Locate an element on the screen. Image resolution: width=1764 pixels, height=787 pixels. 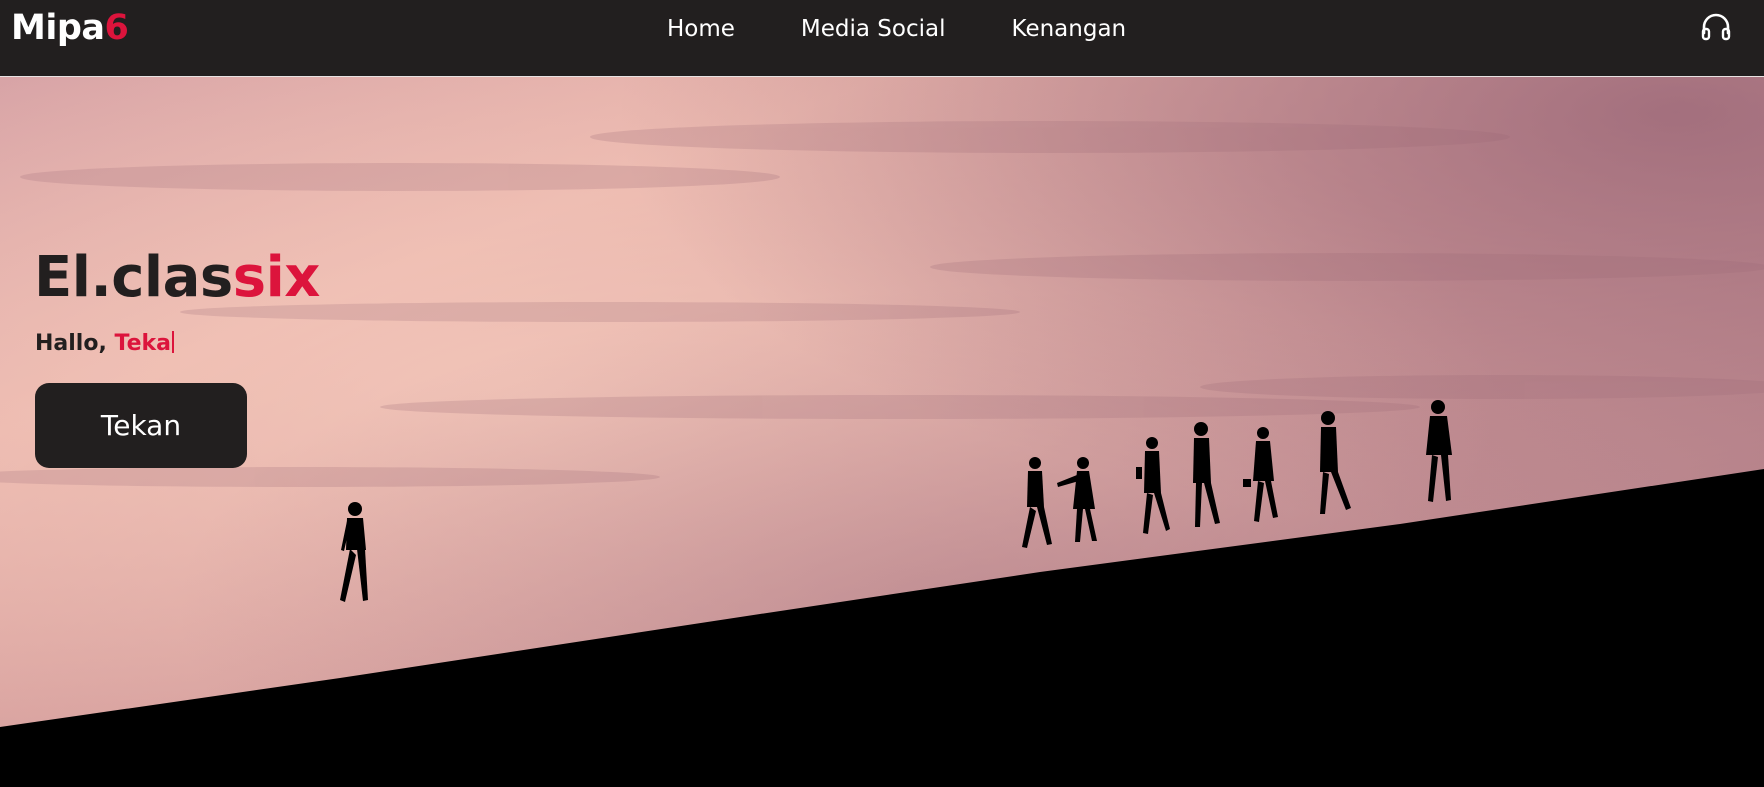
main-nav: Home Media Social Kenangan is located at coordinates (896, 29).